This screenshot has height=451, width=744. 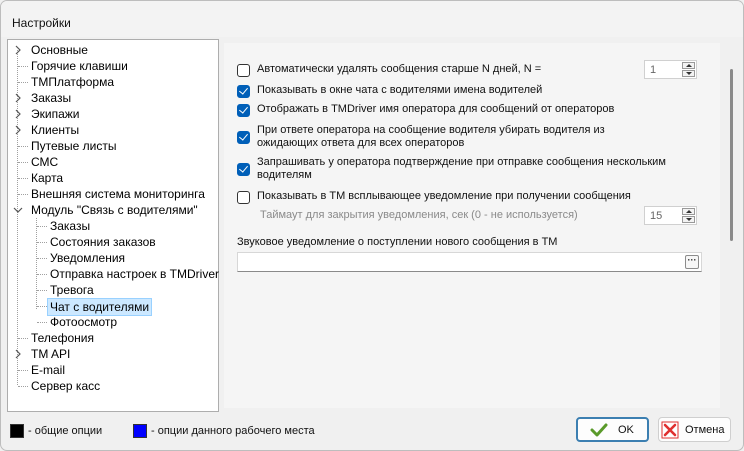 I want to click on auto-delete-checkbox, so click(x=243, y=70).